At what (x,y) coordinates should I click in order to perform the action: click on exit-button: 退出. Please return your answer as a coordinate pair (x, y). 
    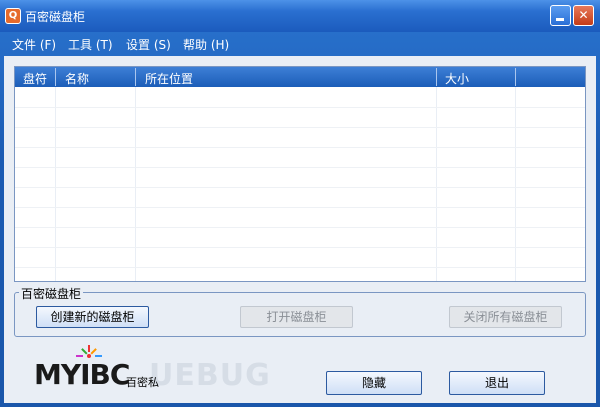
    Looking at the image, I should click on (497, 383).